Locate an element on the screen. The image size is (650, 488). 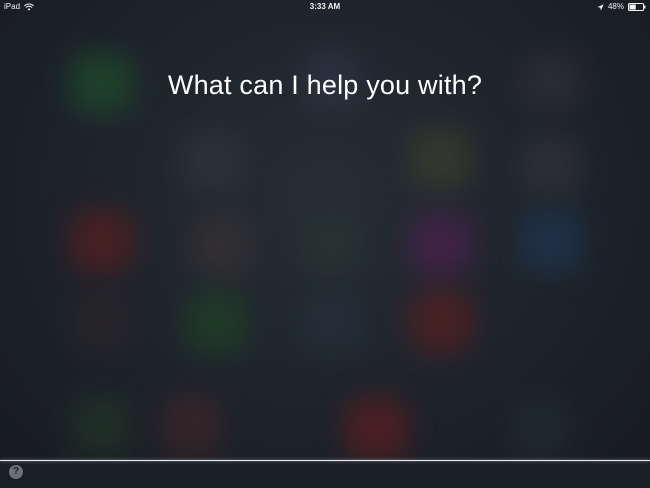
battery-percent: 48% is located at coordinates (615, 6).